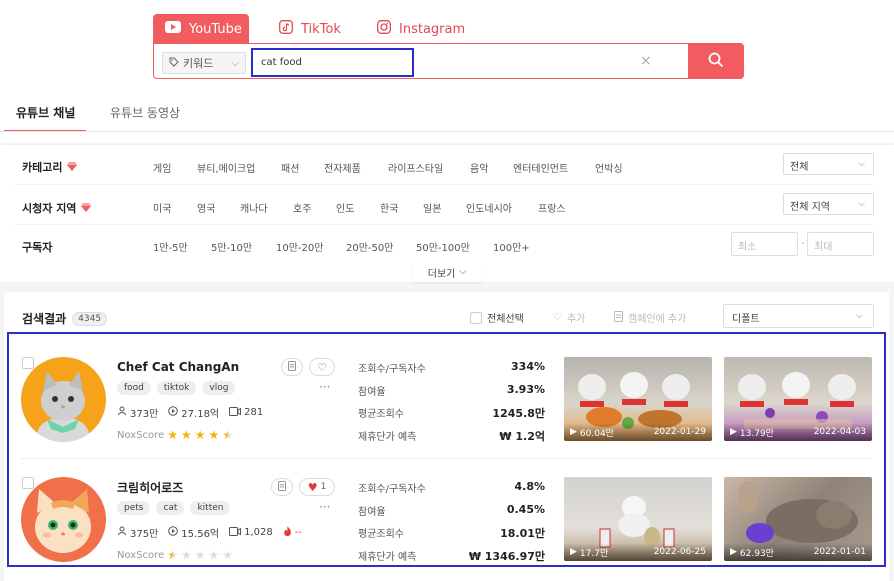  Describe the element at coordinates (42, 167) in the screenshot. I see `filter-category-text: 카테고리` at that location.